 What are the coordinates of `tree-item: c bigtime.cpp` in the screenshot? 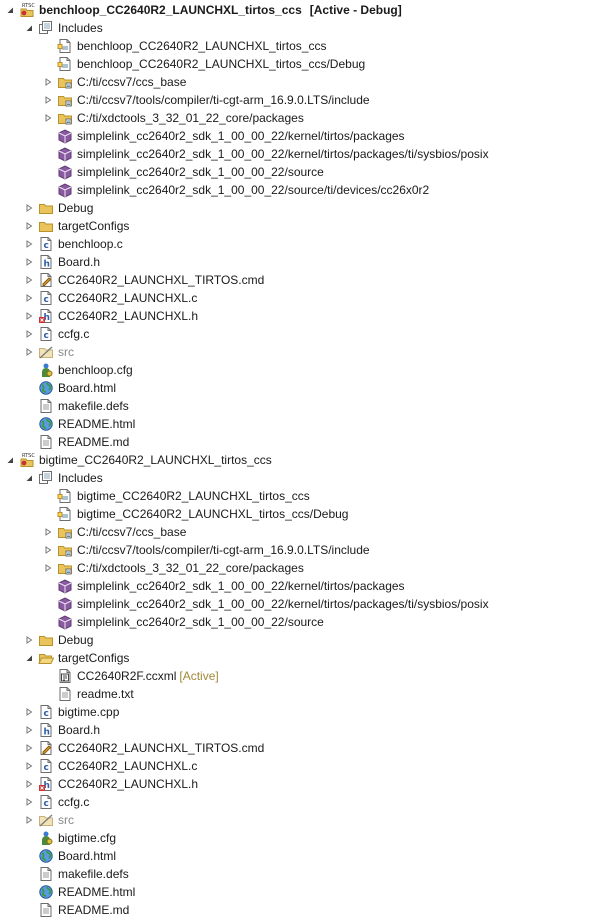 It's located at (71, 712).